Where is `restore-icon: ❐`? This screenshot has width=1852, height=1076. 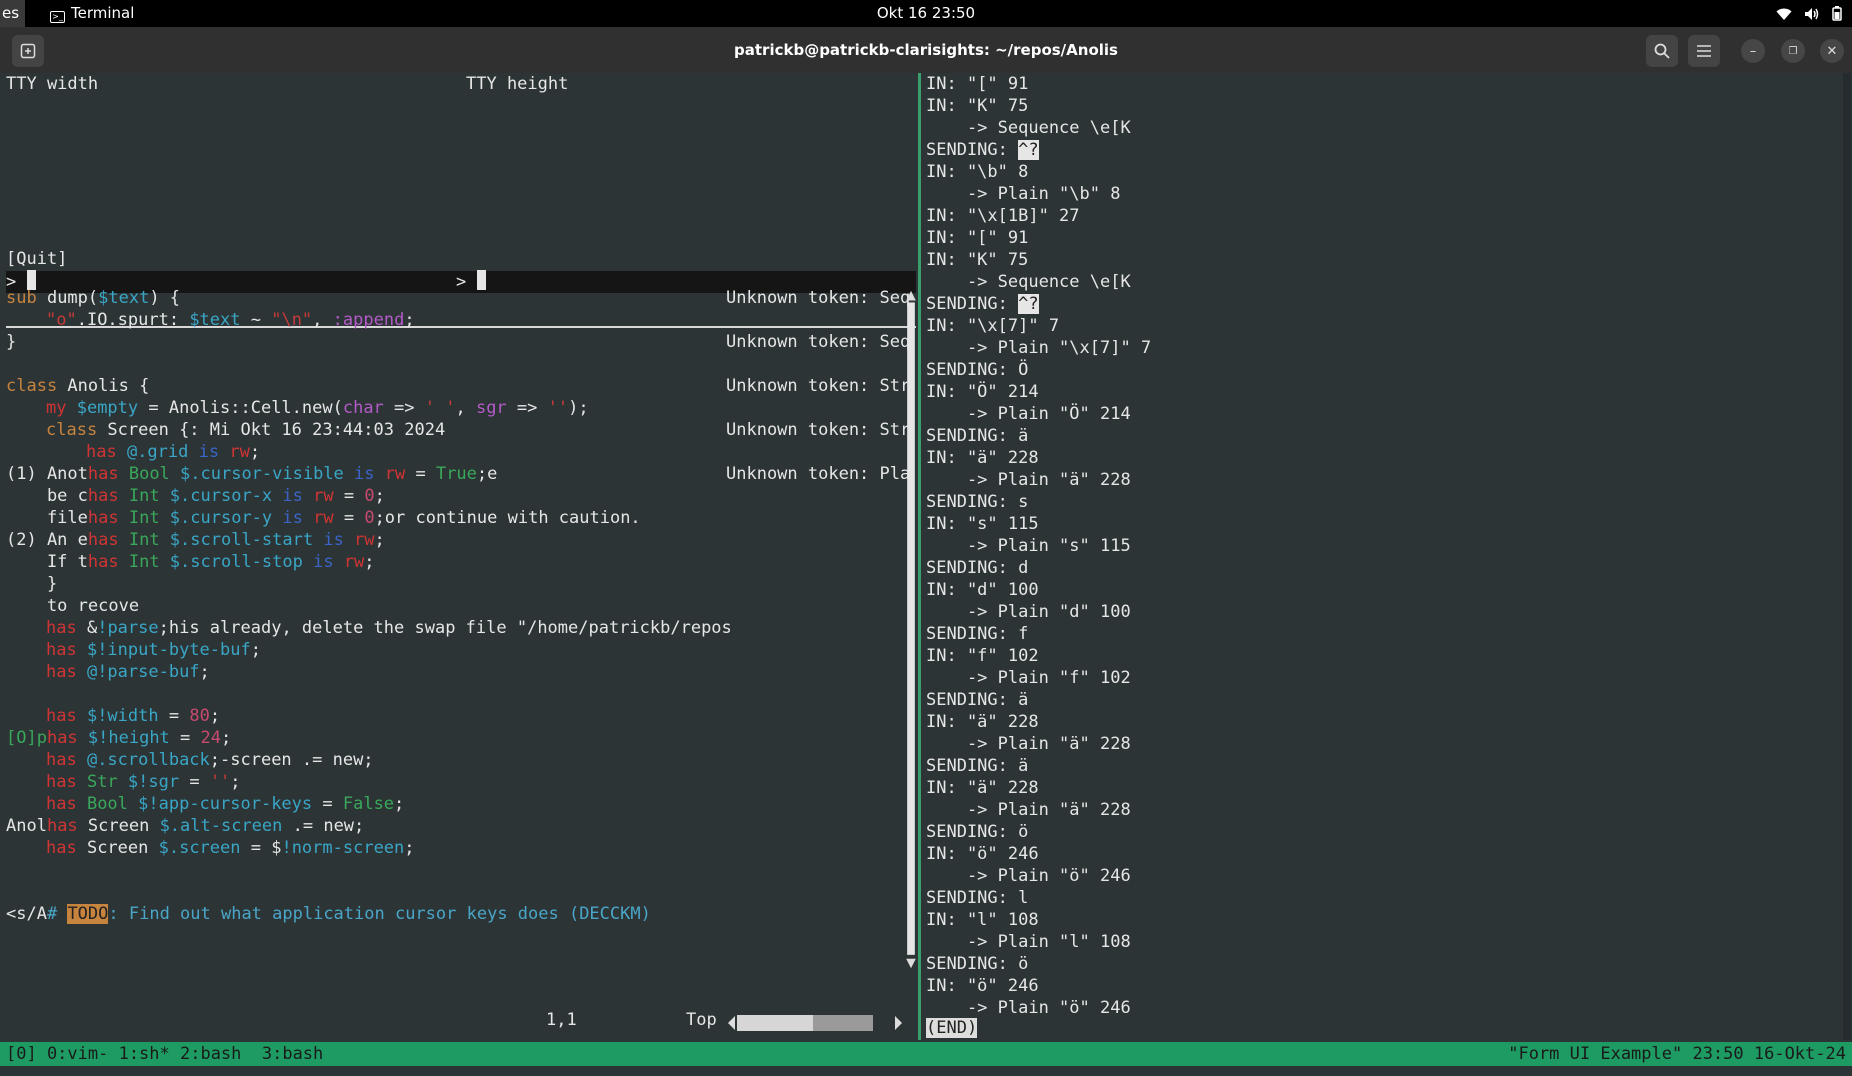 restore-icon: ❐ is located at coordinates (1793, 51).